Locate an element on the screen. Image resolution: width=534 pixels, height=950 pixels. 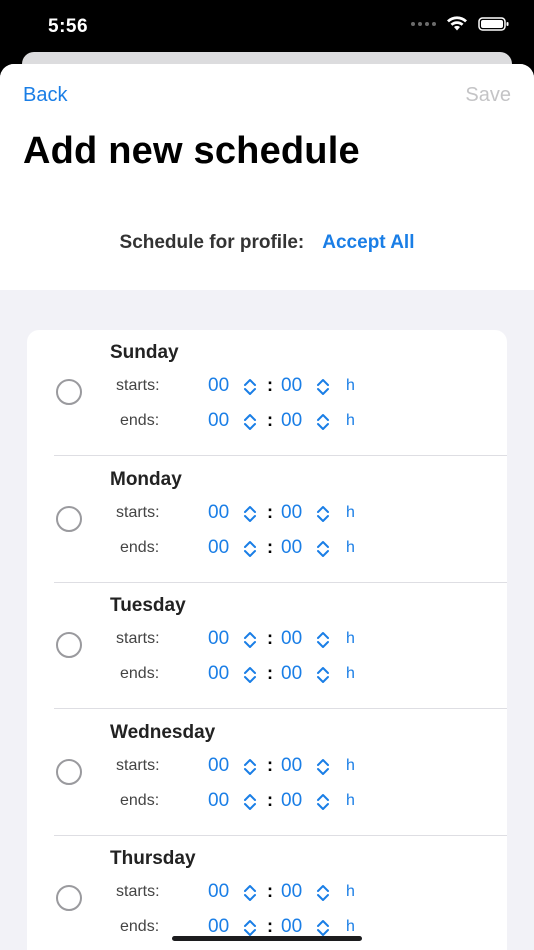
signal-dots-icon is located at coordinates (423, 24).